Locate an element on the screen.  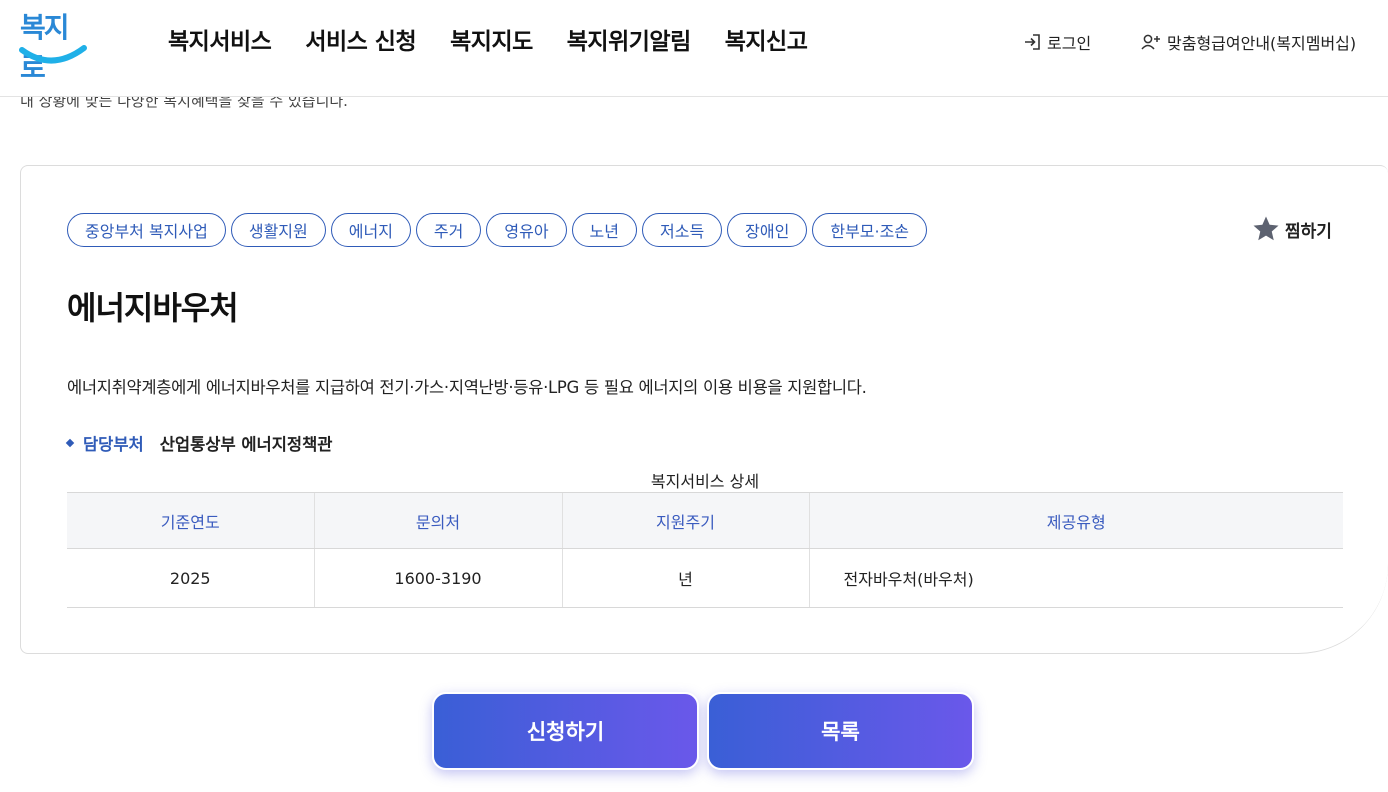
department-info: 담당부처 산업통상부 에너지정책관 is located at coordinates (199, 443).